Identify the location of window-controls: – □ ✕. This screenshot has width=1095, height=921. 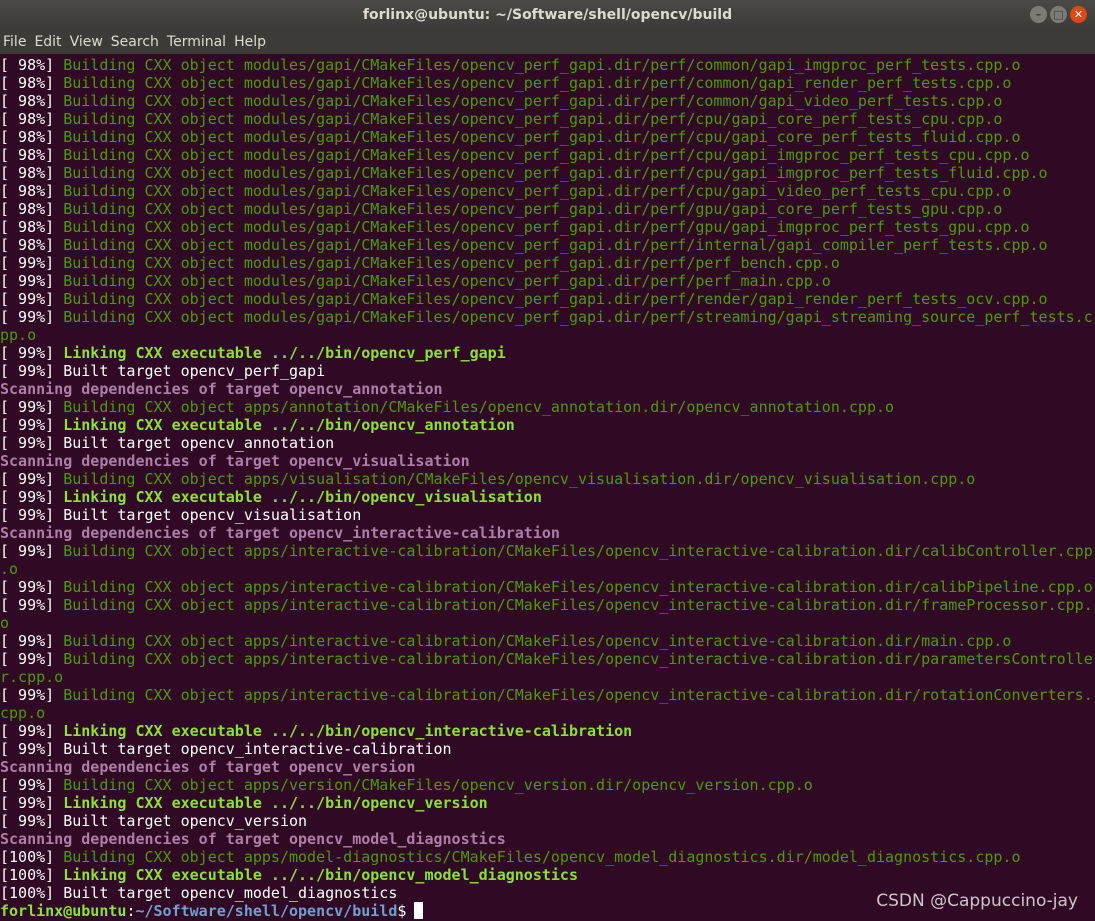
(1058, 14).